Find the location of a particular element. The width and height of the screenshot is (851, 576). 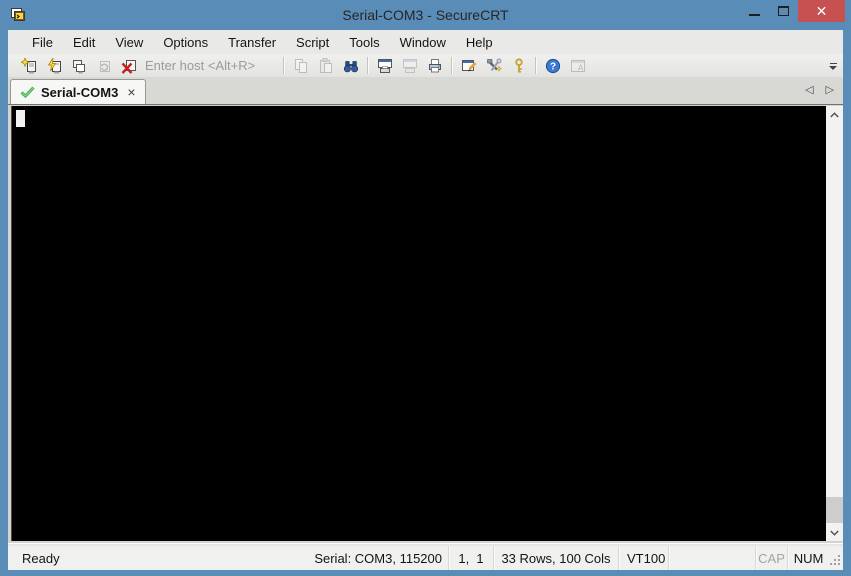

print-selection-button is located at coordinates (409, 66).